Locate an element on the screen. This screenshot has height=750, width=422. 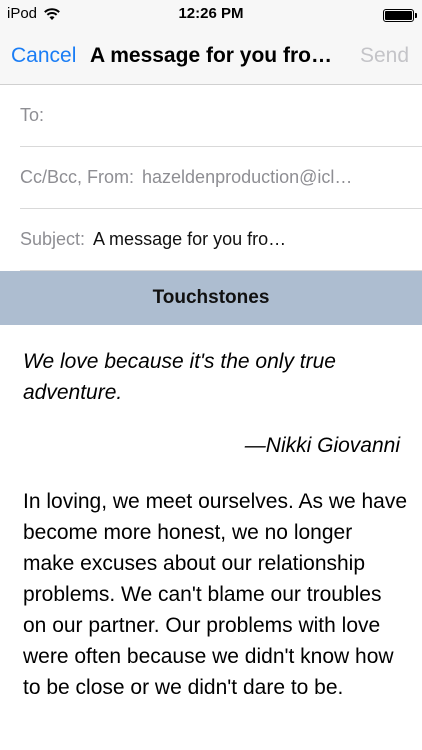
to-label: To: is located at coordinates (32, 115).